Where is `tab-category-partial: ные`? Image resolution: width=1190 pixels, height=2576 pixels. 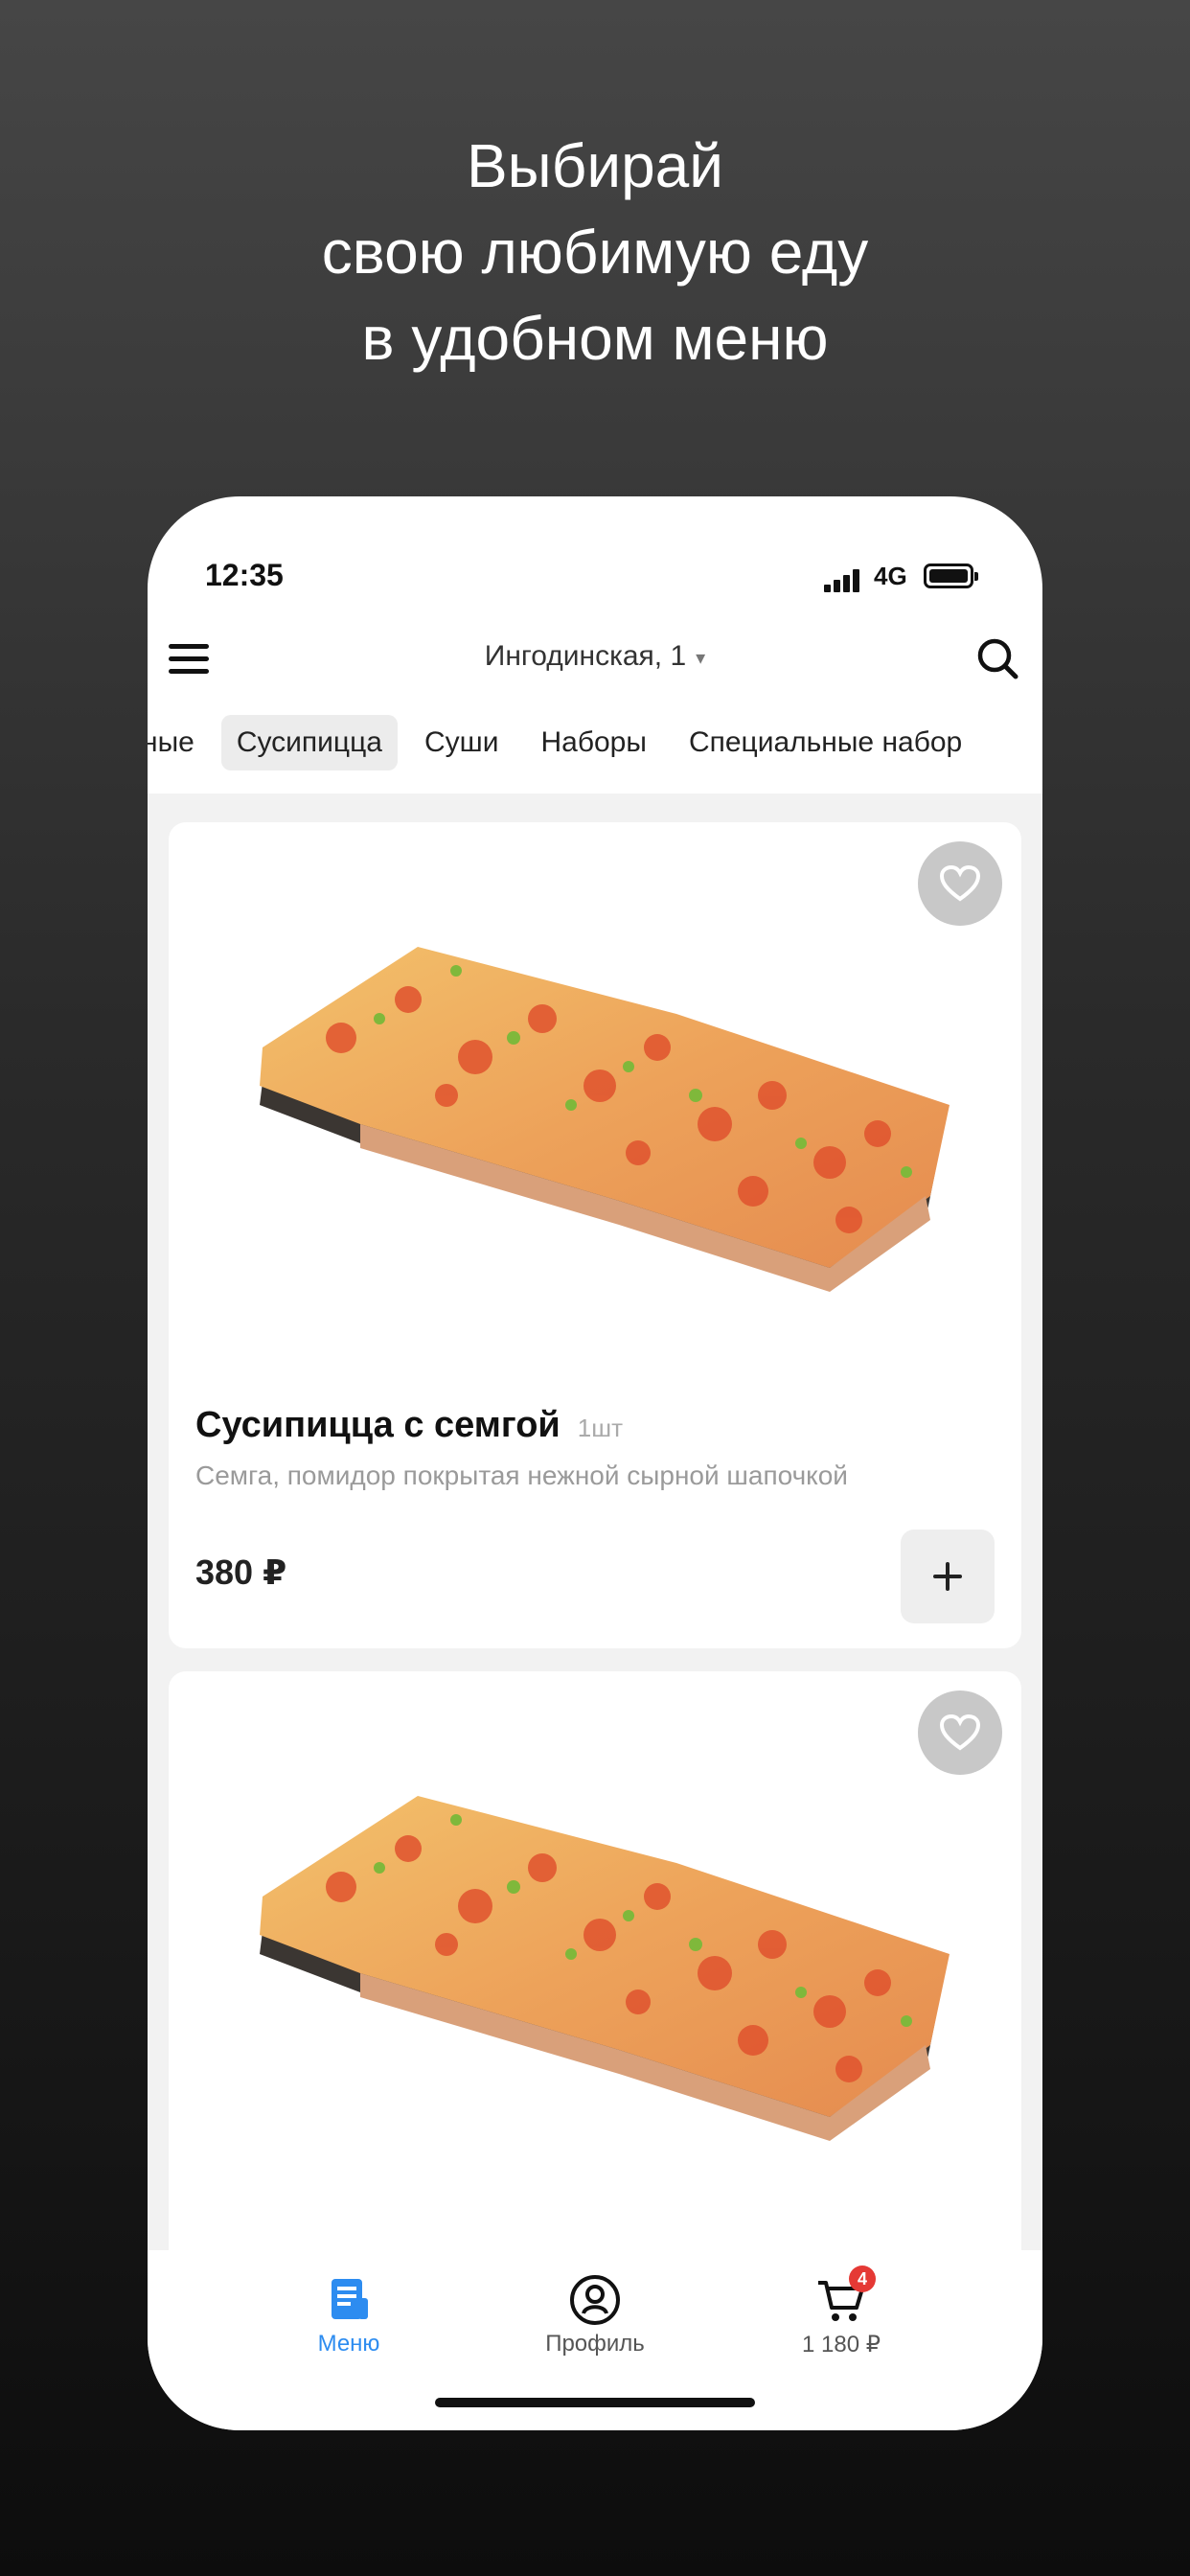
tab-category-partial: ные is located at coordinates (179, 742).